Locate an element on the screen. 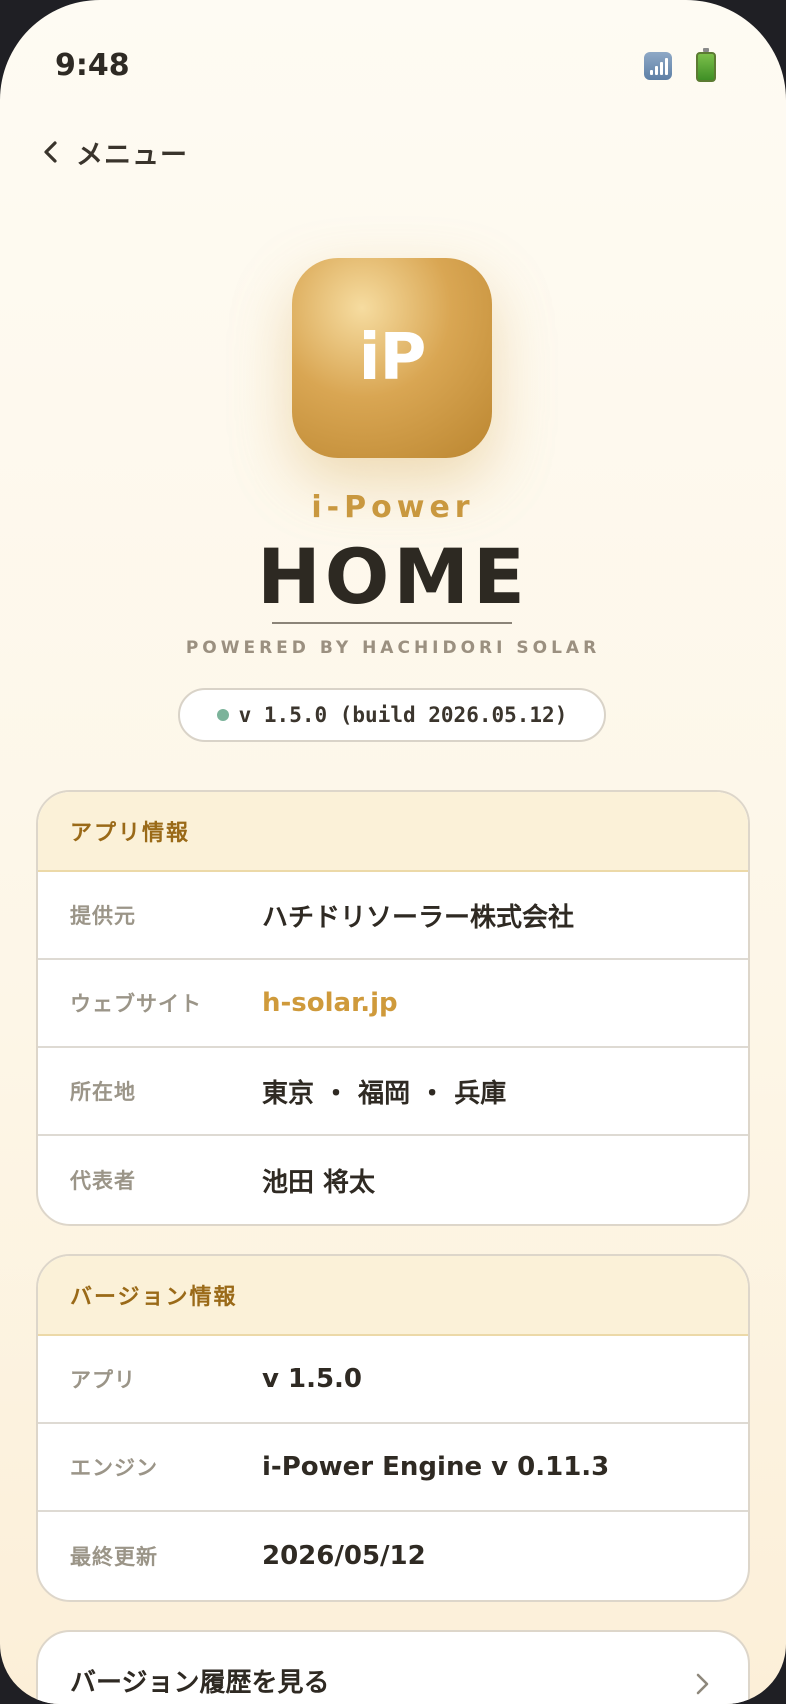  info-row-provider: 提供元 ハチドリソーラー株式会社 is located at coordinates (393, 916).